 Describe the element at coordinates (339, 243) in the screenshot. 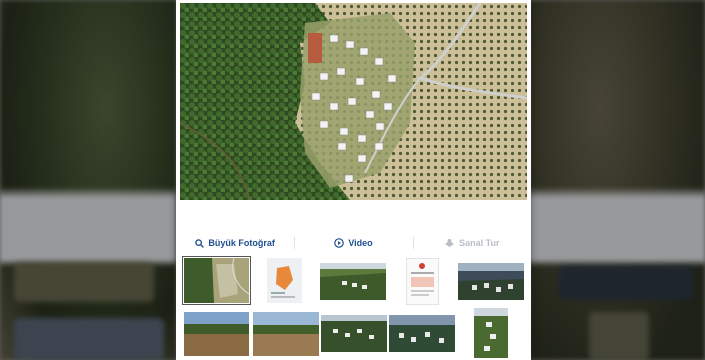

I see `play-circle-icon` at that location.